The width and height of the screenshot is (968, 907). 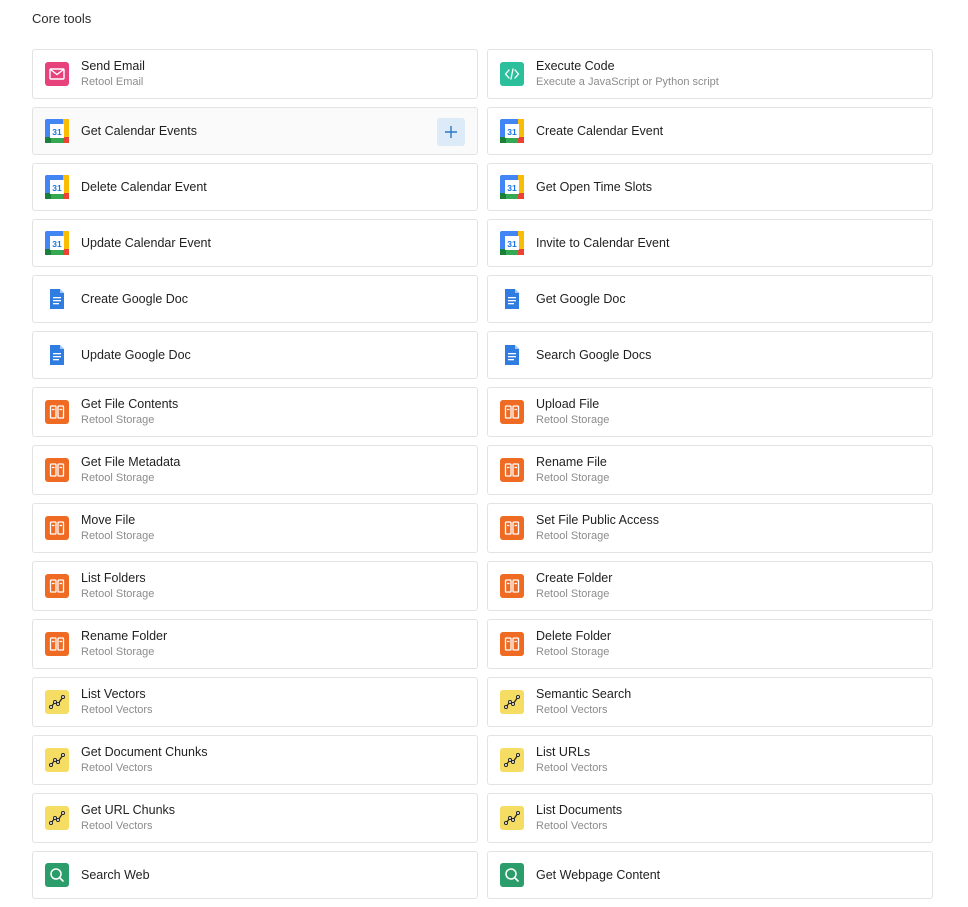 What do you see at coordinates (584, 694) in the screenshot?
I see `tool-title: Semantic Search` at bounding box center [584, 694].